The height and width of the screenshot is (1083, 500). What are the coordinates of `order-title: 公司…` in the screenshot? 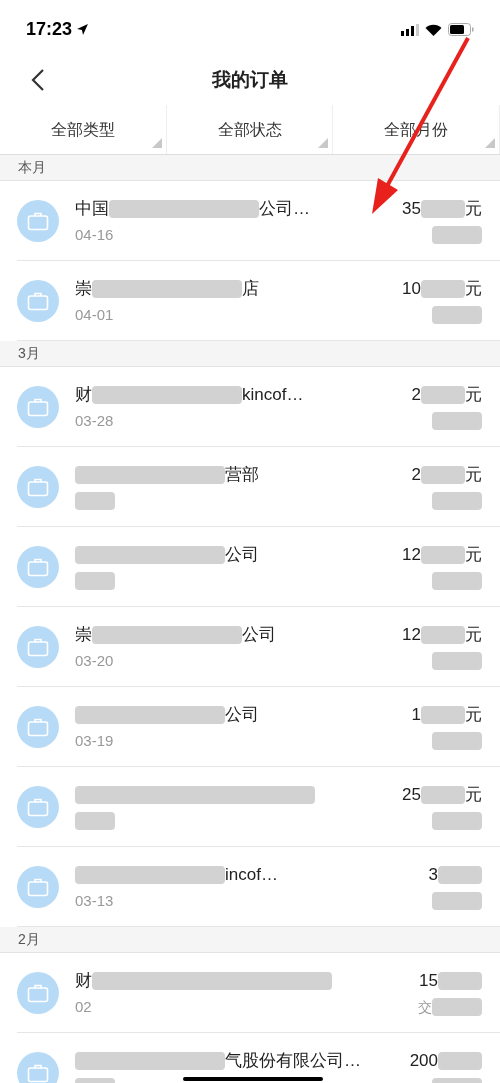 It's located at (284, 209).